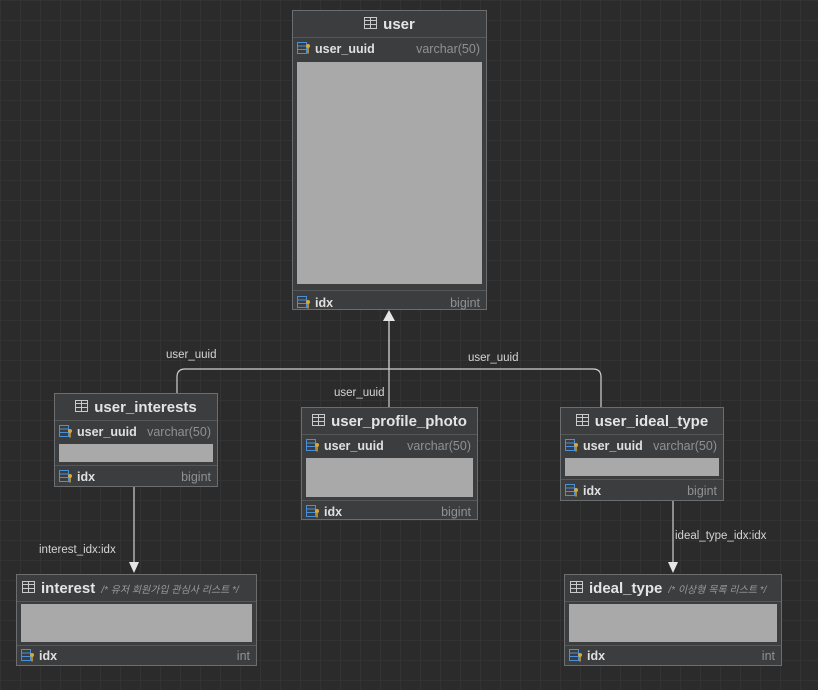 This screenshot has height=690, width=818. Describe the element at coordinates (304, 49) in the screenshot. I see `primary-key-column-icon` at that location.